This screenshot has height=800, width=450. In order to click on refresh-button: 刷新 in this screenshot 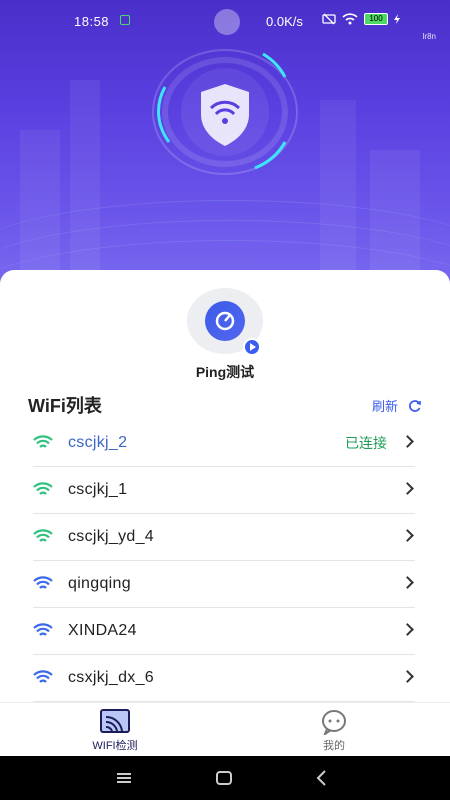, I will do `click(397, 405)`.